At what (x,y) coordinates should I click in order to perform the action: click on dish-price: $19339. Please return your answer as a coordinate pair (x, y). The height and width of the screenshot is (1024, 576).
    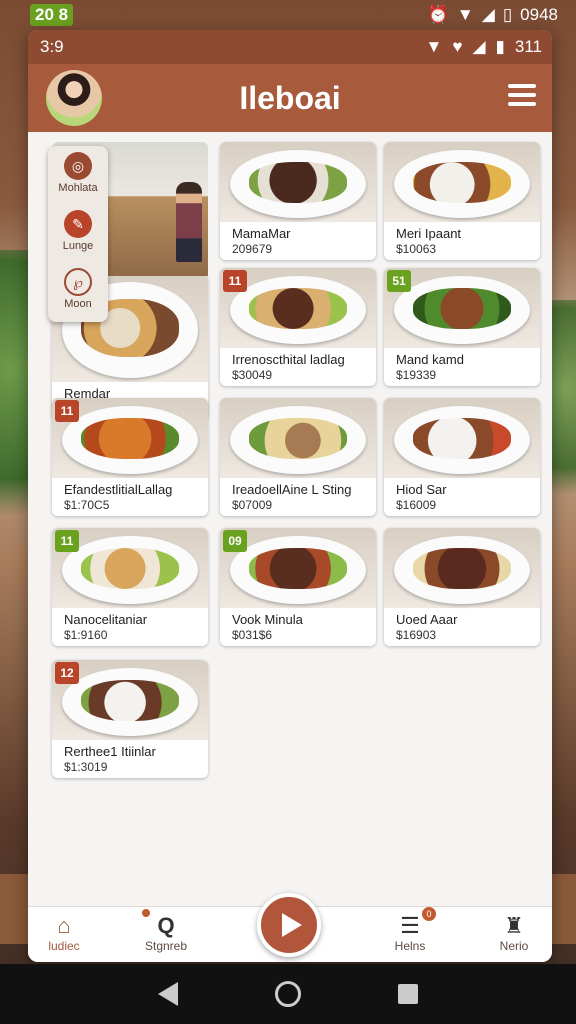
    Looking at the image, I should click on (416, 375).